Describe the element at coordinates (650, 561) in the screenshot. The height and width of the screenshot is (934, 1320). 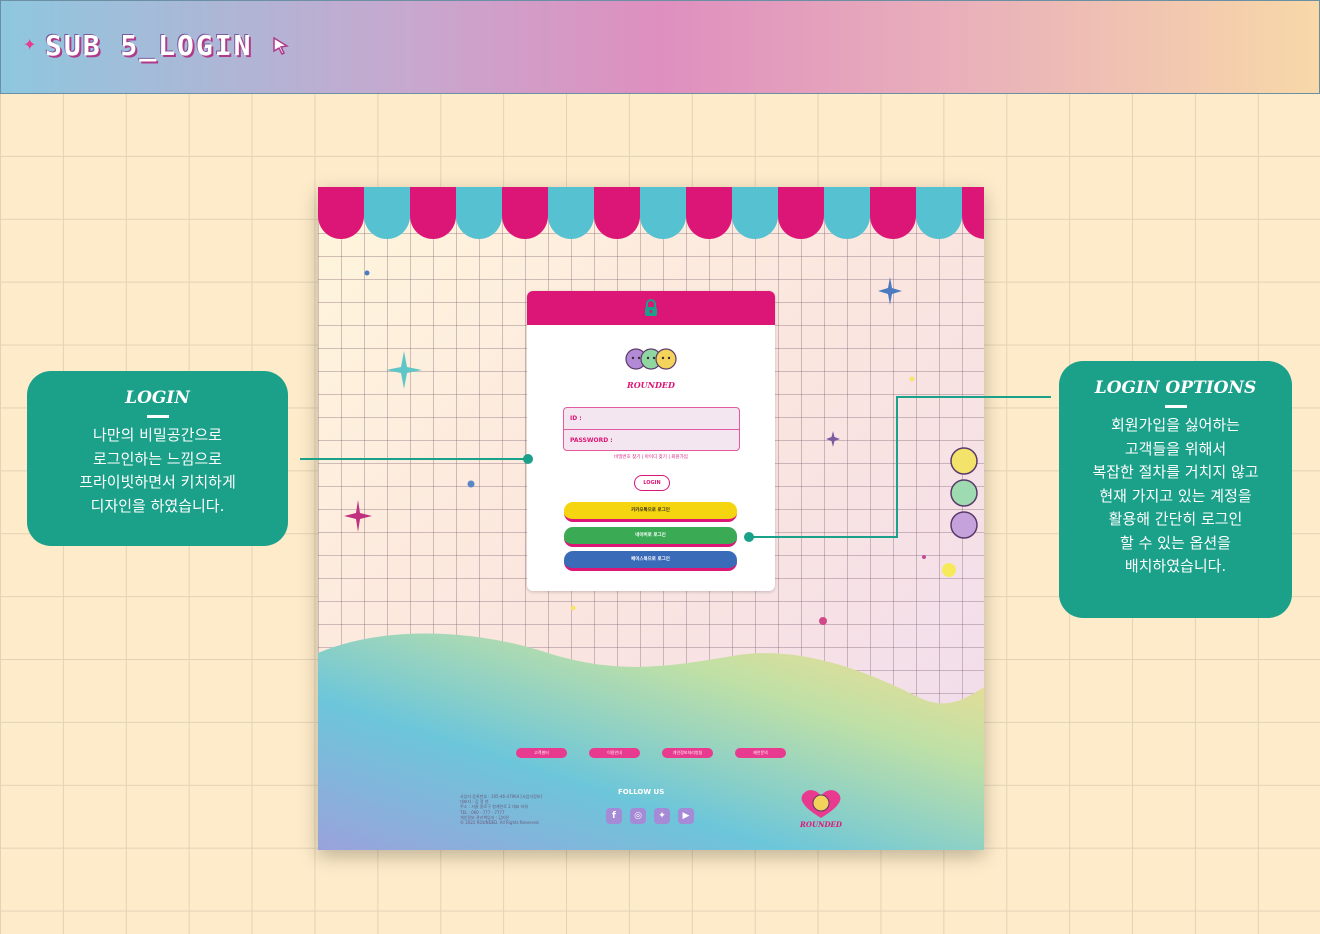
I see `facebook-login-button: 페이스북으로 로그인` at that location.